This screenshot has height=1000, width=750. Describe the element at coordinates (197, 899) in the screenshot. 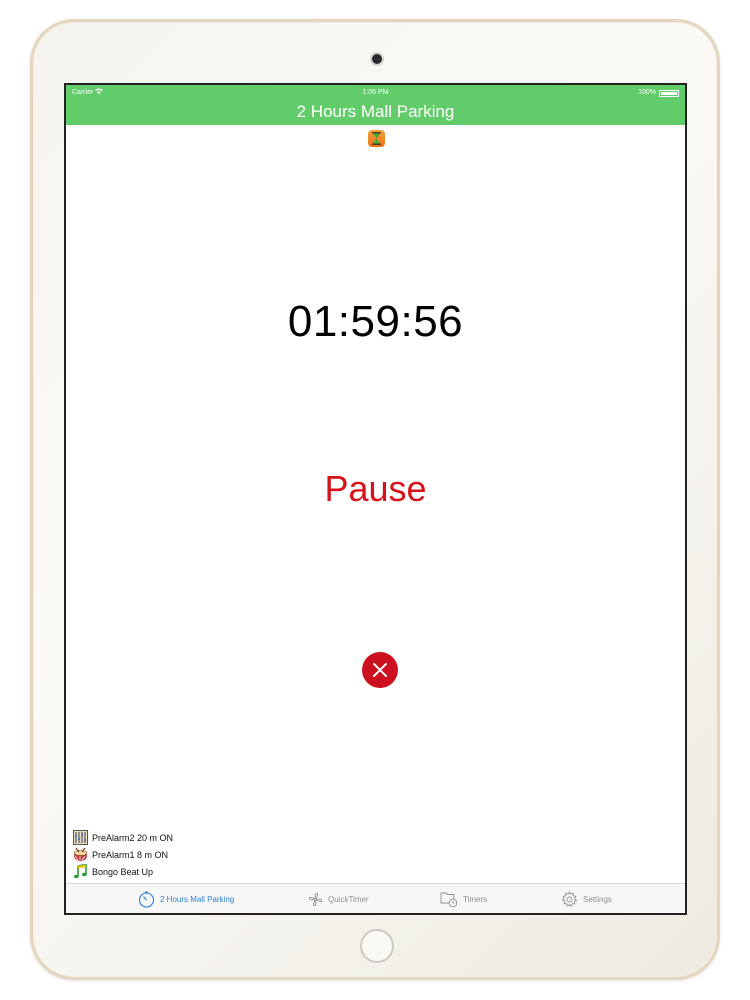

I see `tab-label: 2 Hours Mall Parking` at that location.